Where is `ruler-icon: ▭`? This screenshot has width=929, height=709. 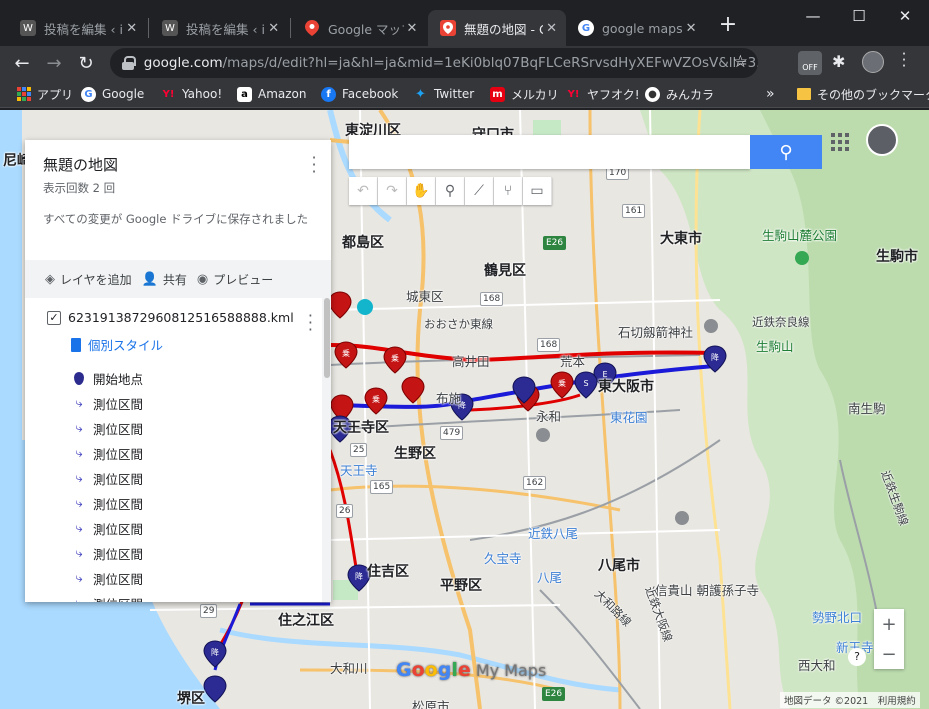 ruler-icon: ▭ is located at coordinates (537, 191).